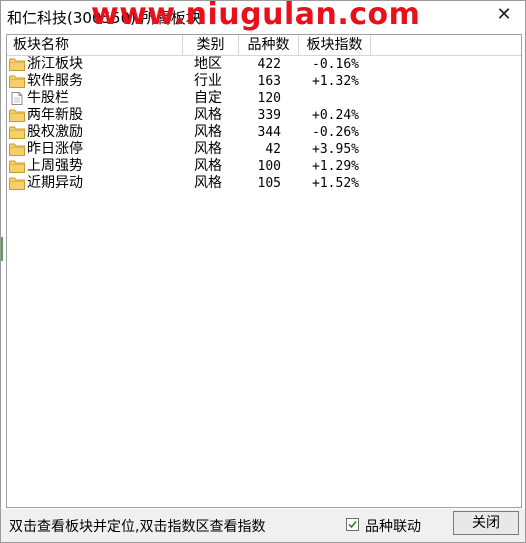 This screenshot has width=526, height=543. Describe the element at coordinates (335, 132) in the screenshot. I see `row-index: -0.26%` at that location.